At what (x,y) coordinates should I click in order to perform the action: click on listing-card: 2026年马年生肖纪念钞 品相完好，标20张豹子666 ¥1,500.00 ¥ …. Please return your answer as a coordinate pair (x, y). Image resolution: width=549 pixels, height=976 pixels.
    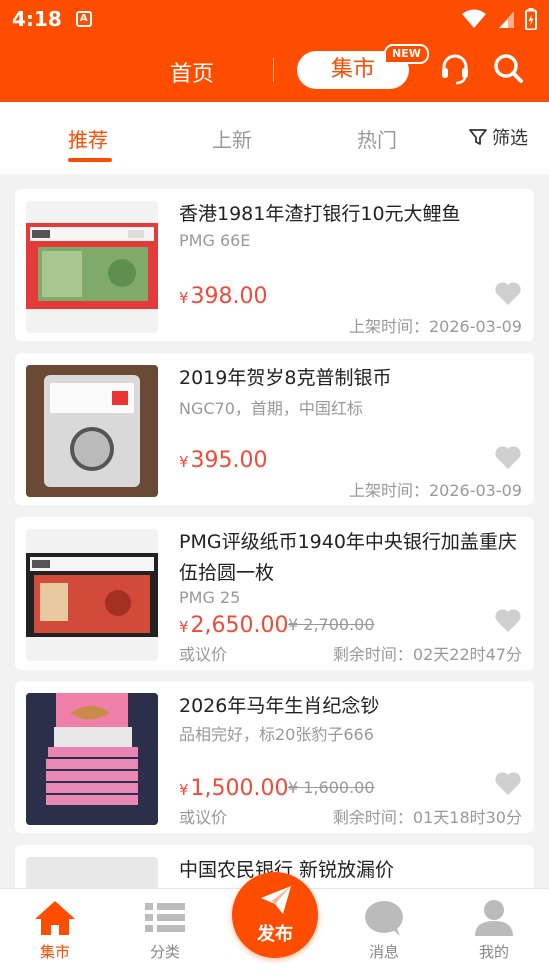
    Looking at the image, I should click on (274, 757).